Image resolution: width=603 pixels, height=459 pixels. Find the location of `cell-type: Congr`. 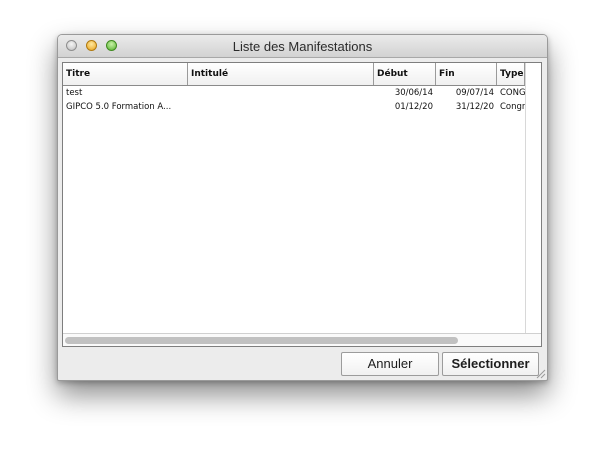

cell-type: Congr is located at coordinates (512, 107).